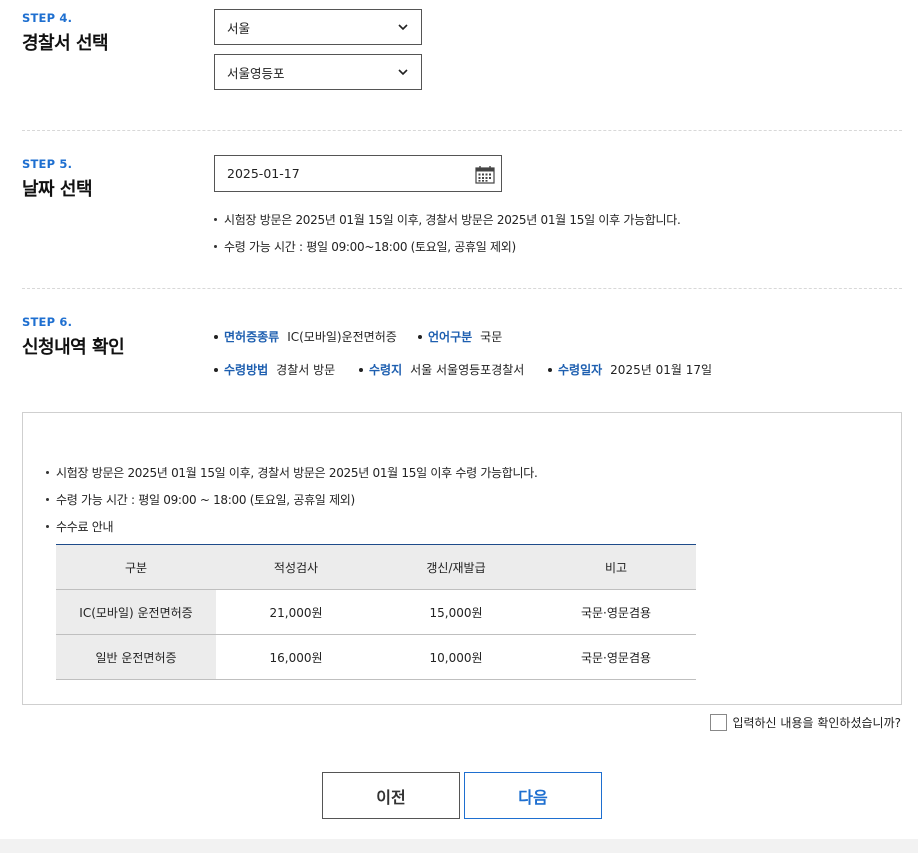 This screenshot has height=853, width=918. I want to click on station-select: 서울영등포, so click(318, 72).